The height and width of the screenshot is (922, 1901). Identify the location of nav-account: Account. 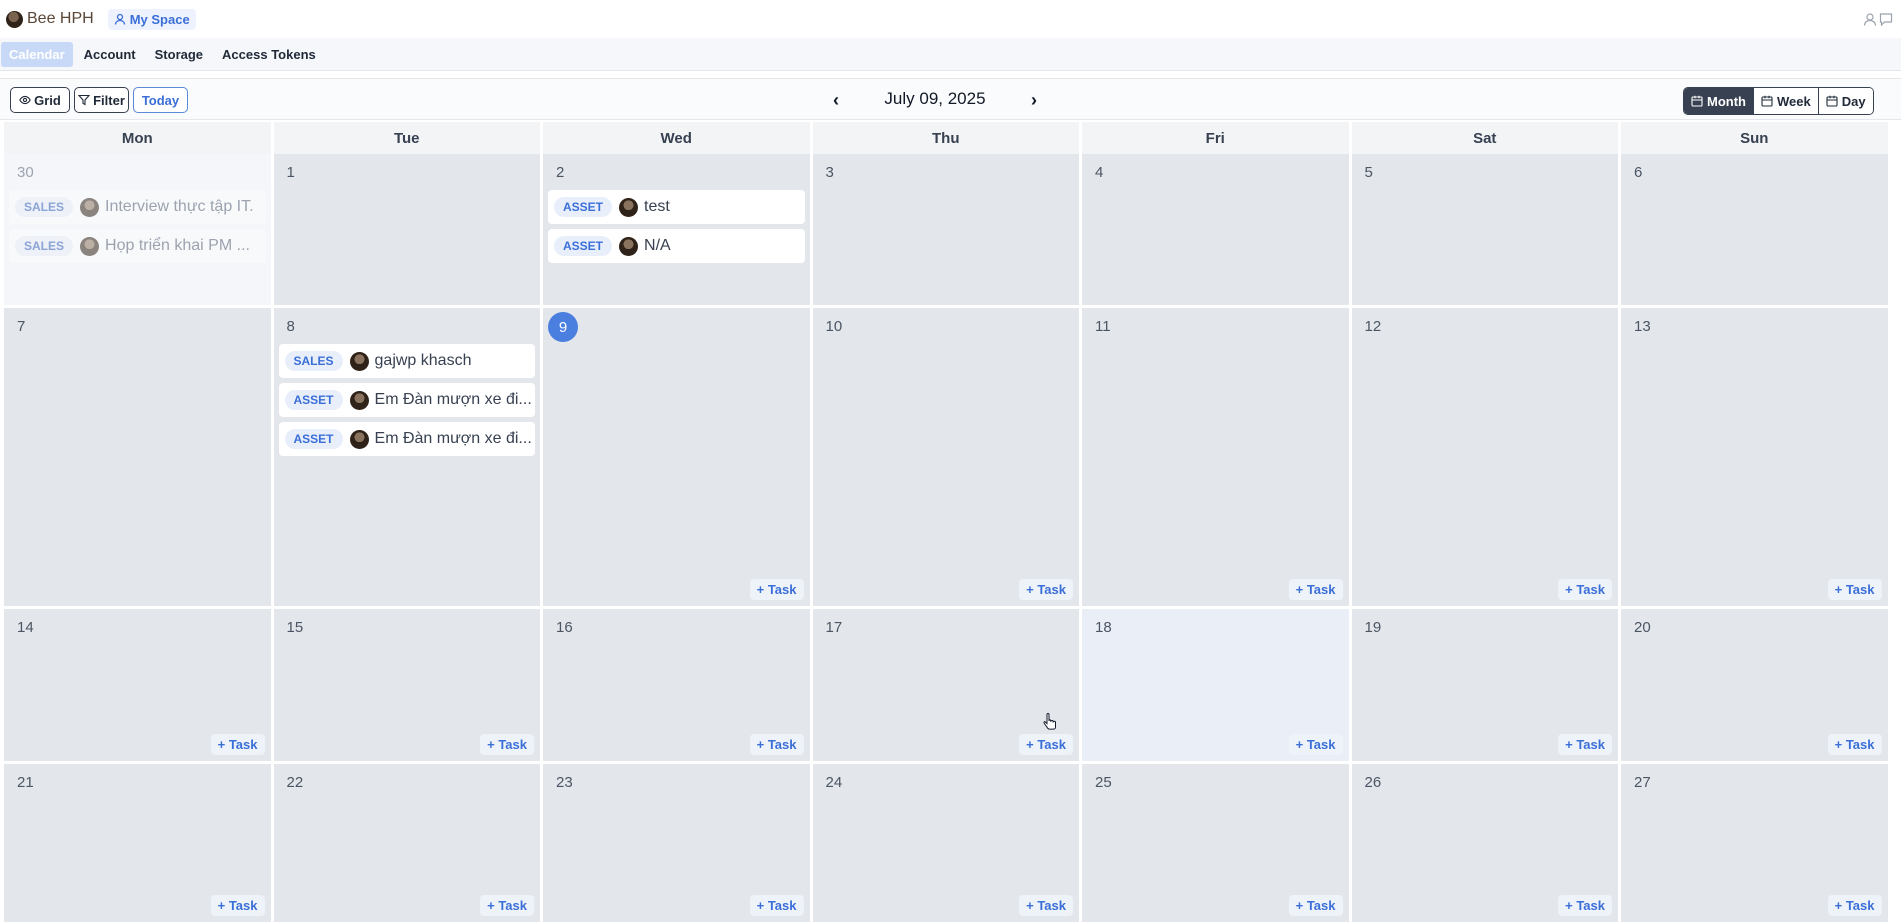
(110, 54).